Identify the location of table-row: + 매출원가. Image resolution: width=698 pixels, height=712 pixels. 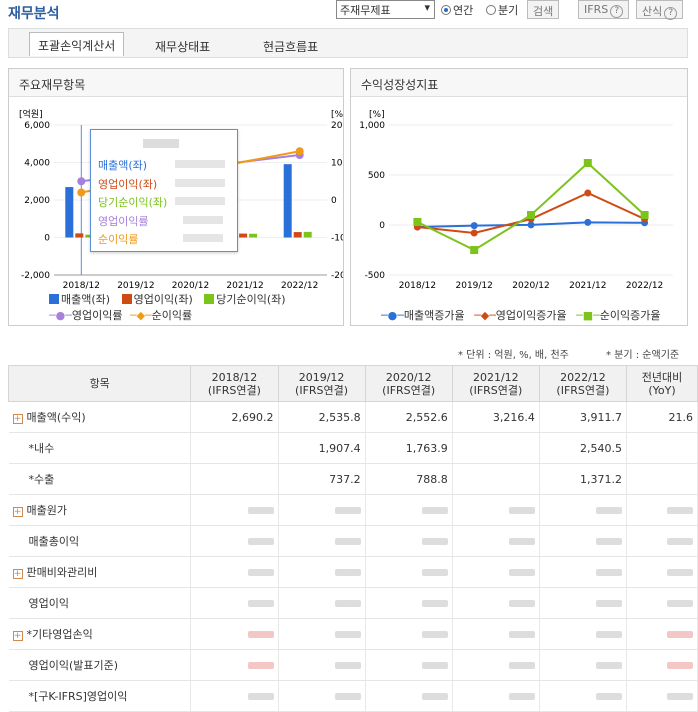
(353, 510).